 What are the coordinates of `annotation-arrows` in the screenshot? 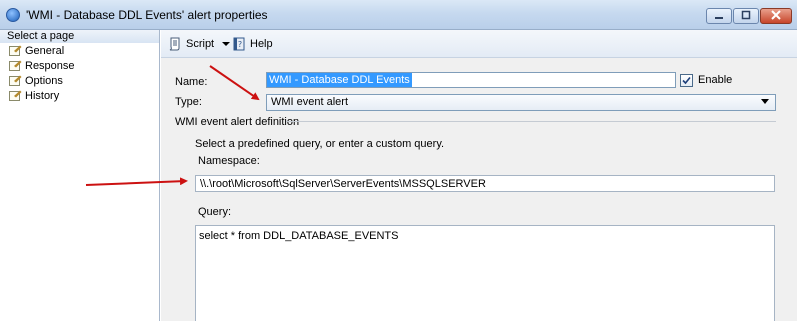 It's located at (172, 125).